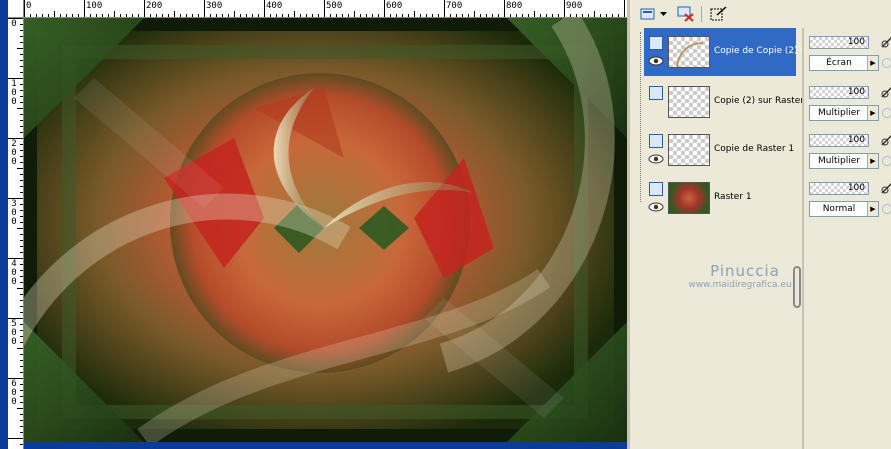 Image resolution: width=891 pixels, height=449 pixels. What do you see at coordinates (797, 287) in the screenshot?
I see `scrollbar-thumb` at bounding box center [797, 287].